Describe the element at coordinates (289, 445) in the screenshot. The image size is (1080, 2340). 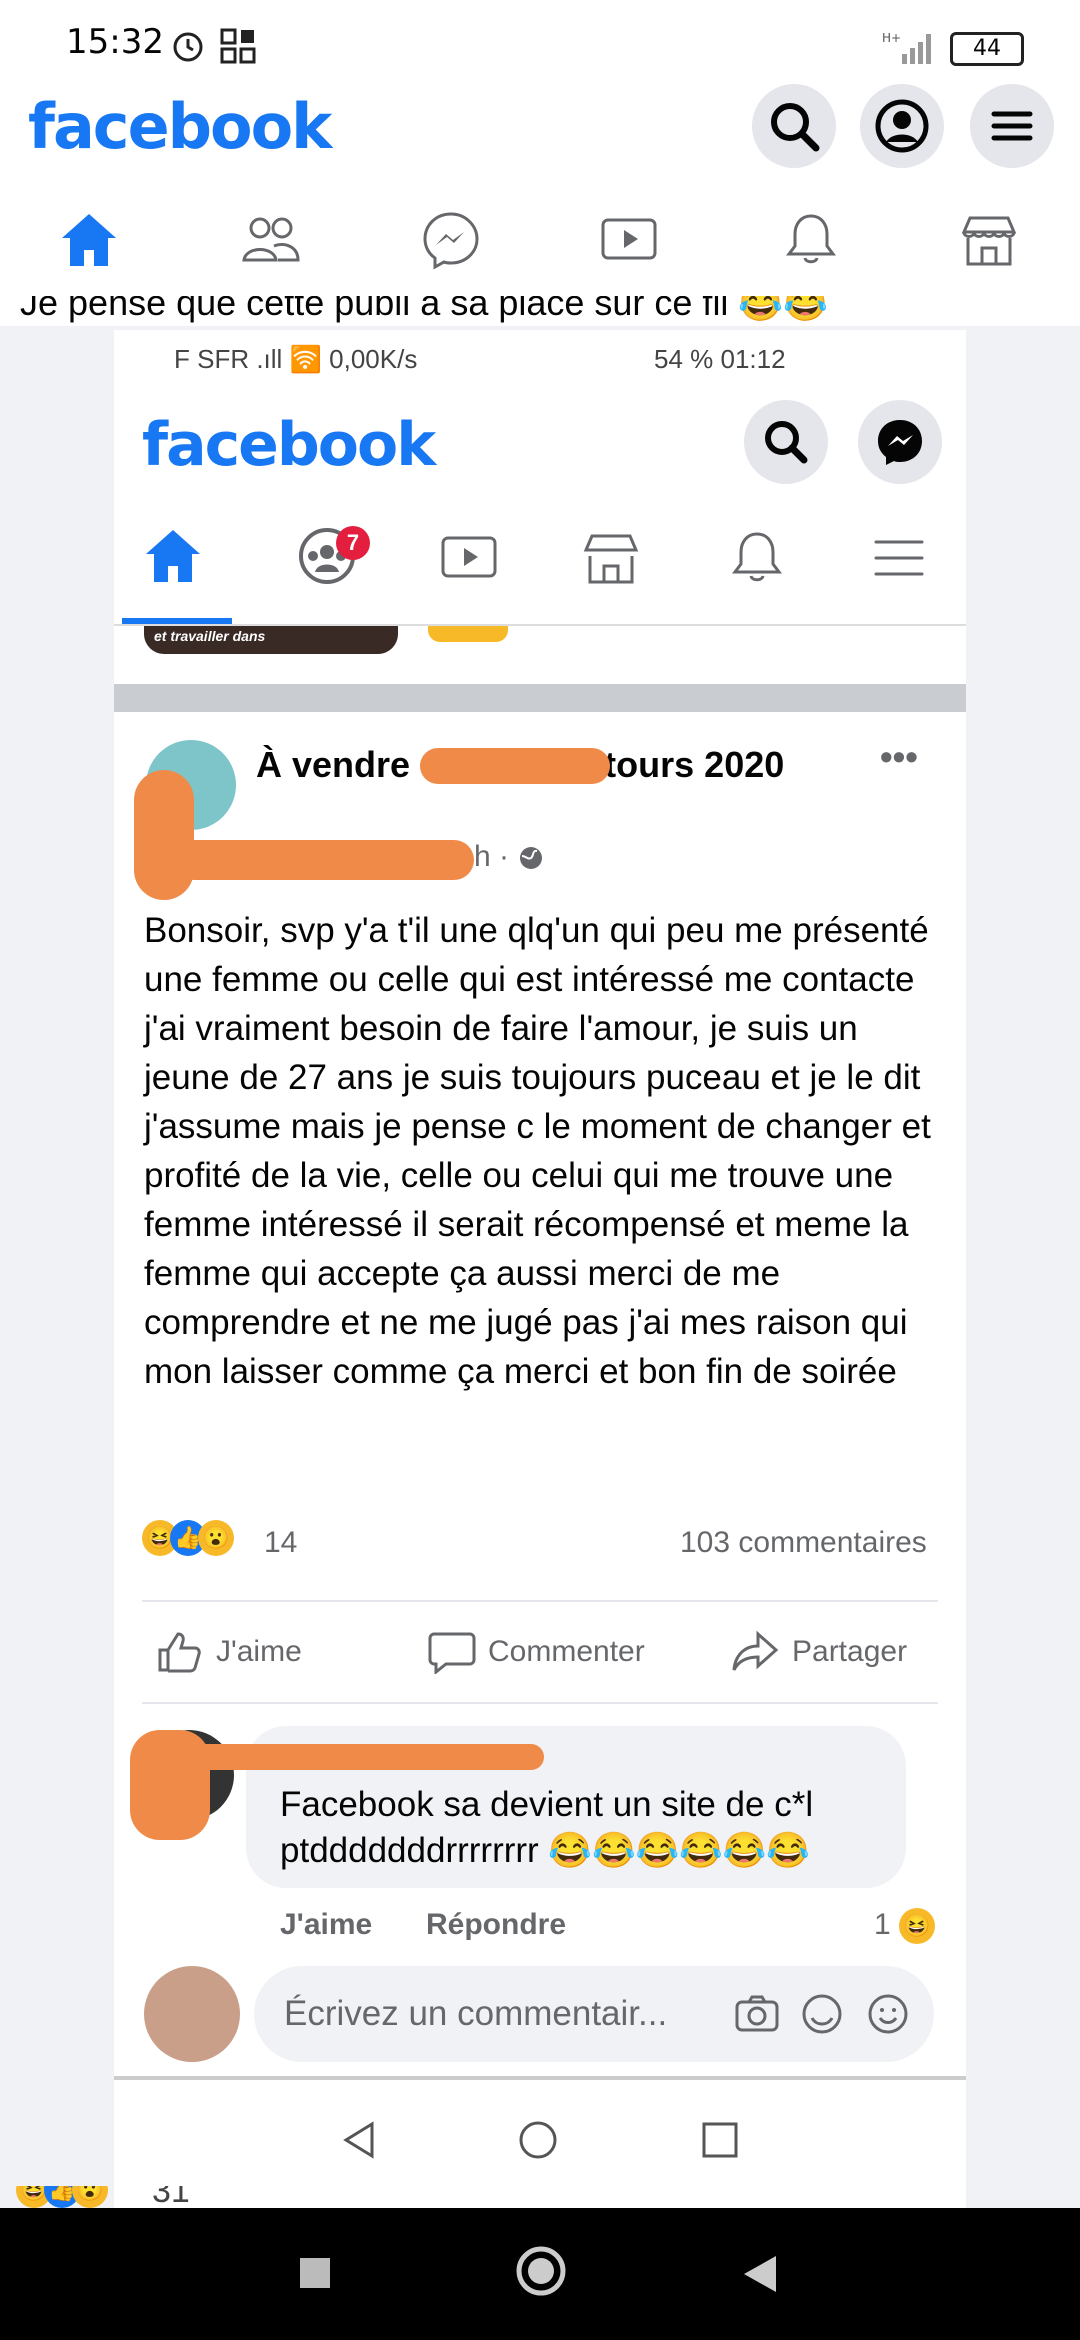
I see `inner-facebook-logo: facebook` at that location.